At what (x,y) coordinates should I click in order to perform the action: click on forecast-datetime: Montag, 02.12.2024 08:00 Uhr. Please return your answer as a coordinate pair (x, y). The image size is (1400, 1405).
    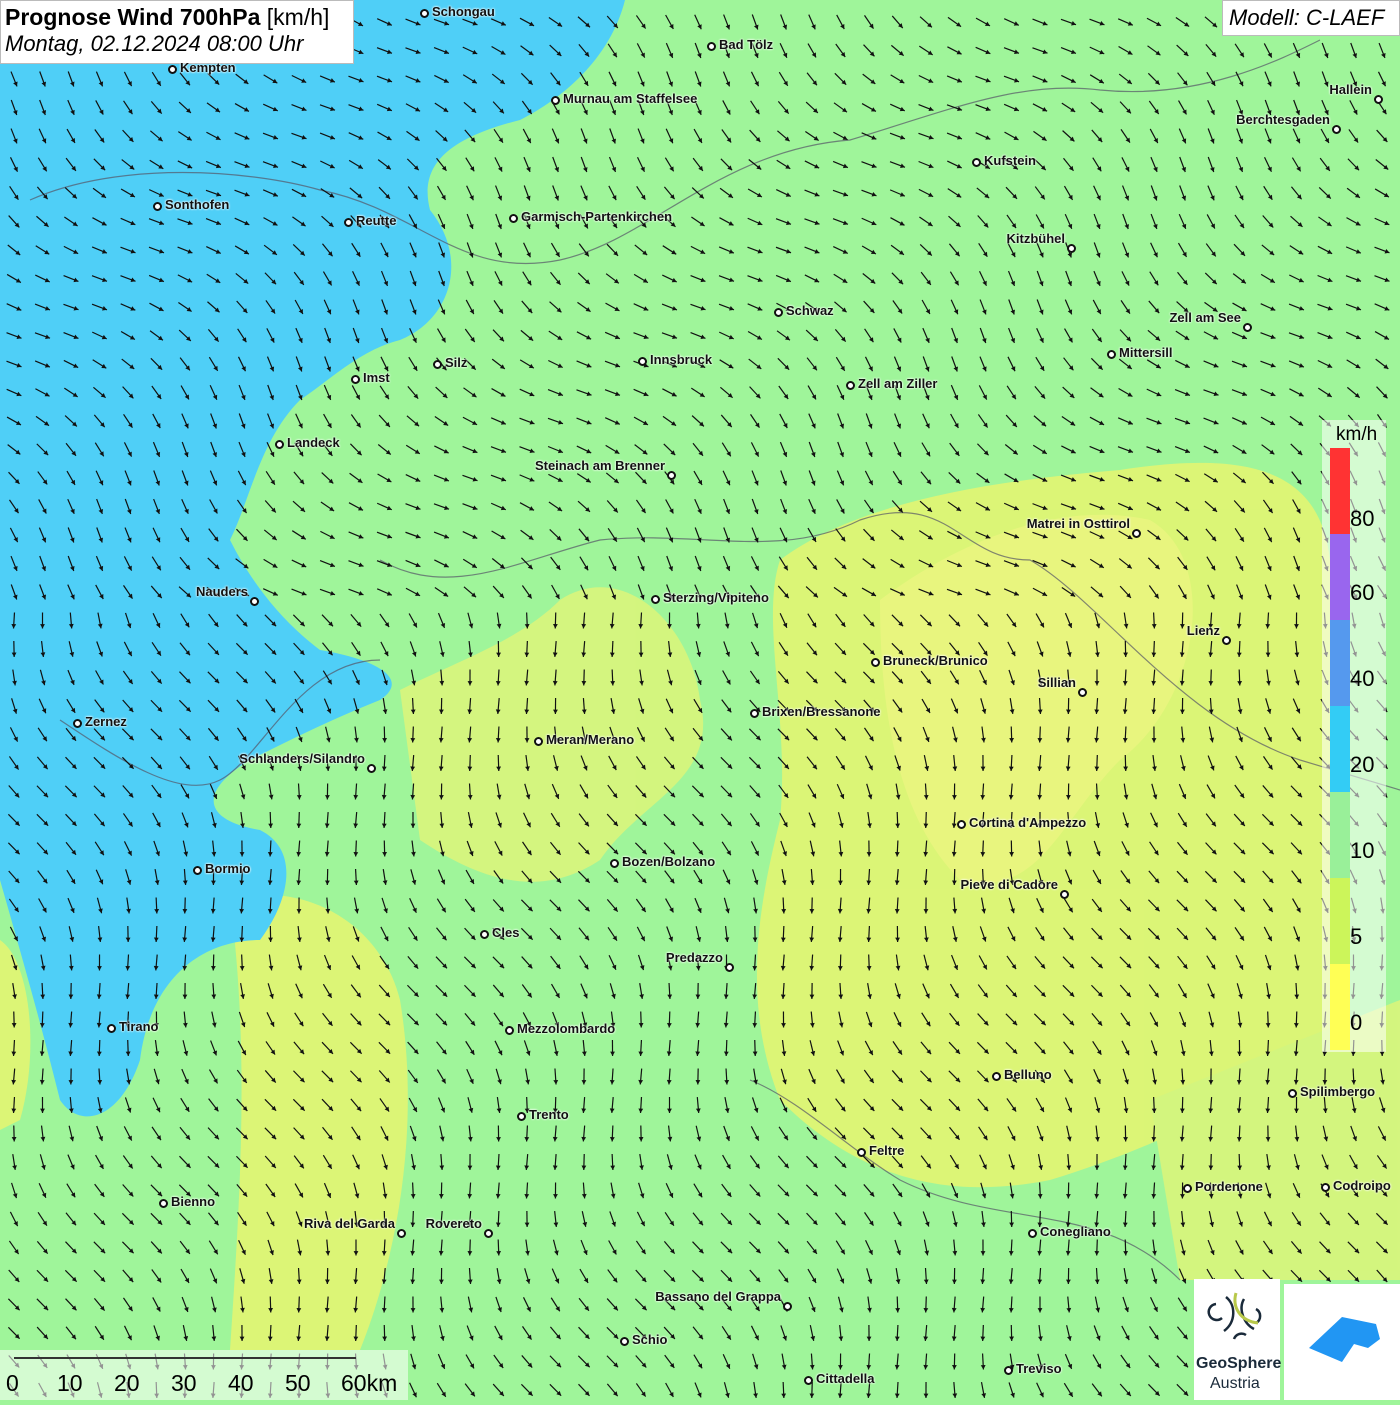
    Looking at the image, I should click on (177, 44).